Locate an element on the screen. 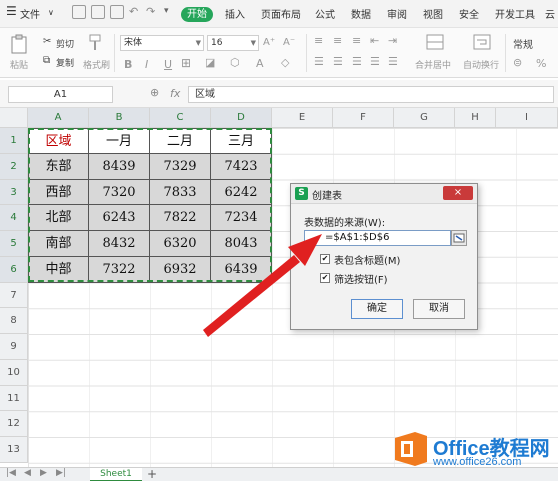 Image resolution: width=558 pixels, height=481 pixels. table-cell: 7320 is located at coordinates (119, 192).